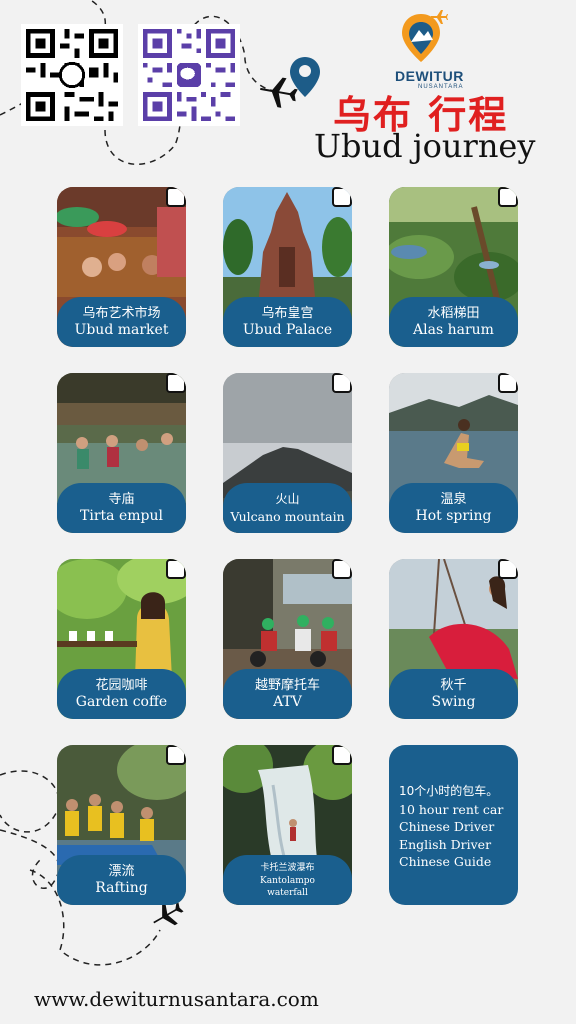 This screenshot has width=576, height=1024. I want to click on card-label: 乌布艺术市场 Ubud market, so click(121, 322).